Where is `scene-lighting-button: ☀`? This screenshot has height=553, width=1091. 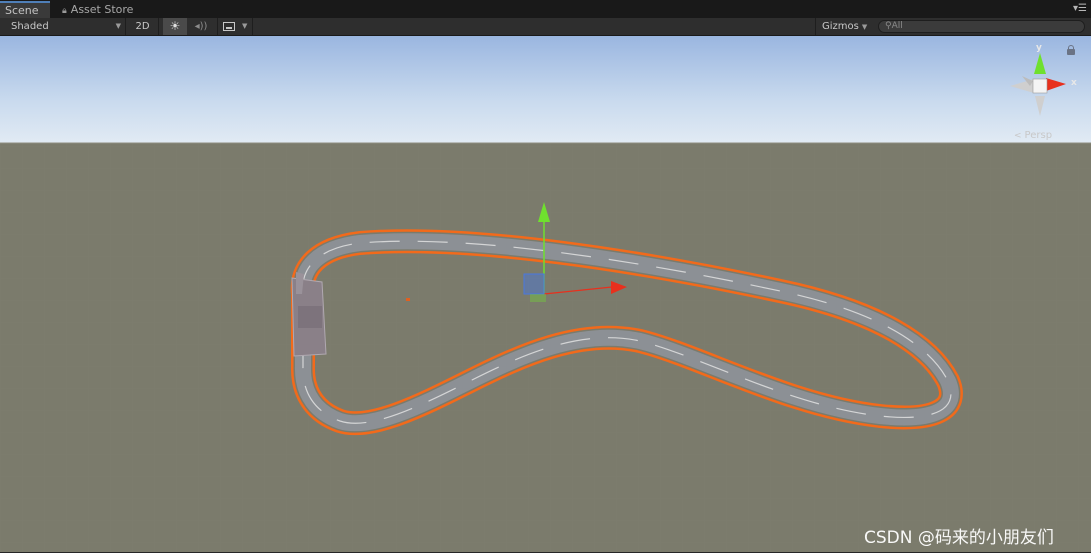 scene-lighting-button: ☀ is located at coordinates (175, 26).